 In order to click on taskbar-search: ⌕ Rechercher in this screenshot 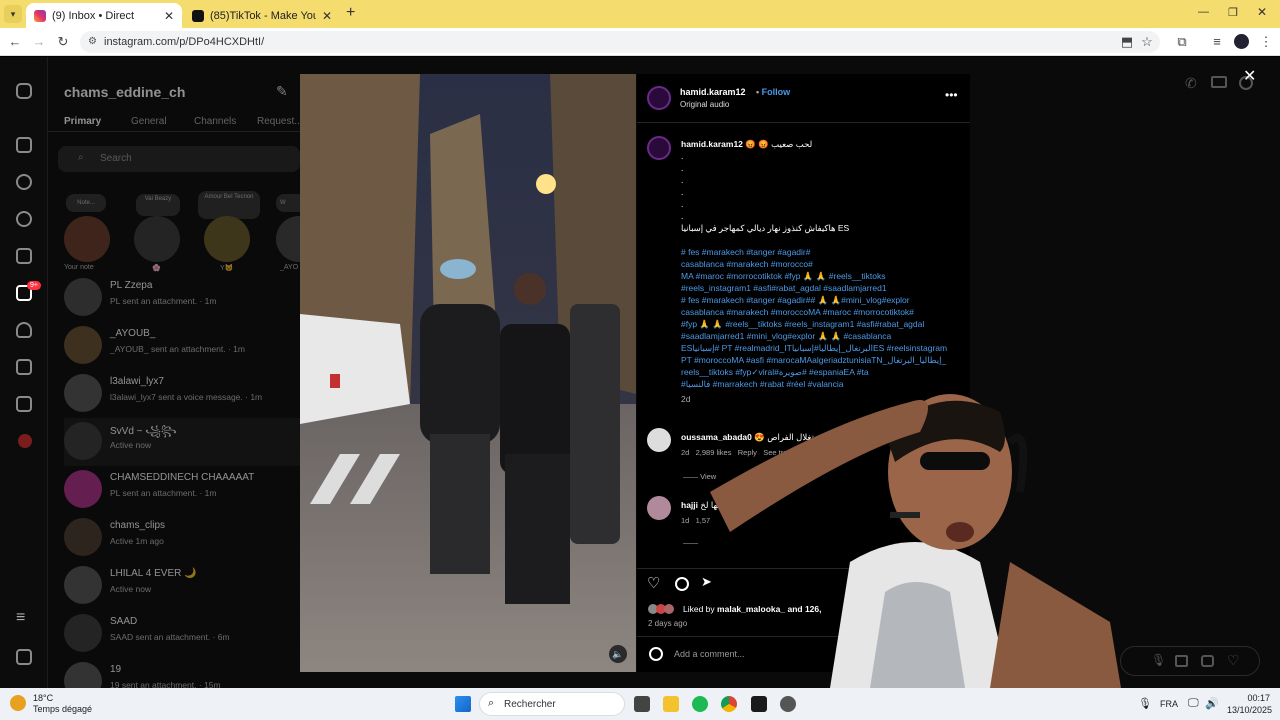, I will do `click(552, 704)`.